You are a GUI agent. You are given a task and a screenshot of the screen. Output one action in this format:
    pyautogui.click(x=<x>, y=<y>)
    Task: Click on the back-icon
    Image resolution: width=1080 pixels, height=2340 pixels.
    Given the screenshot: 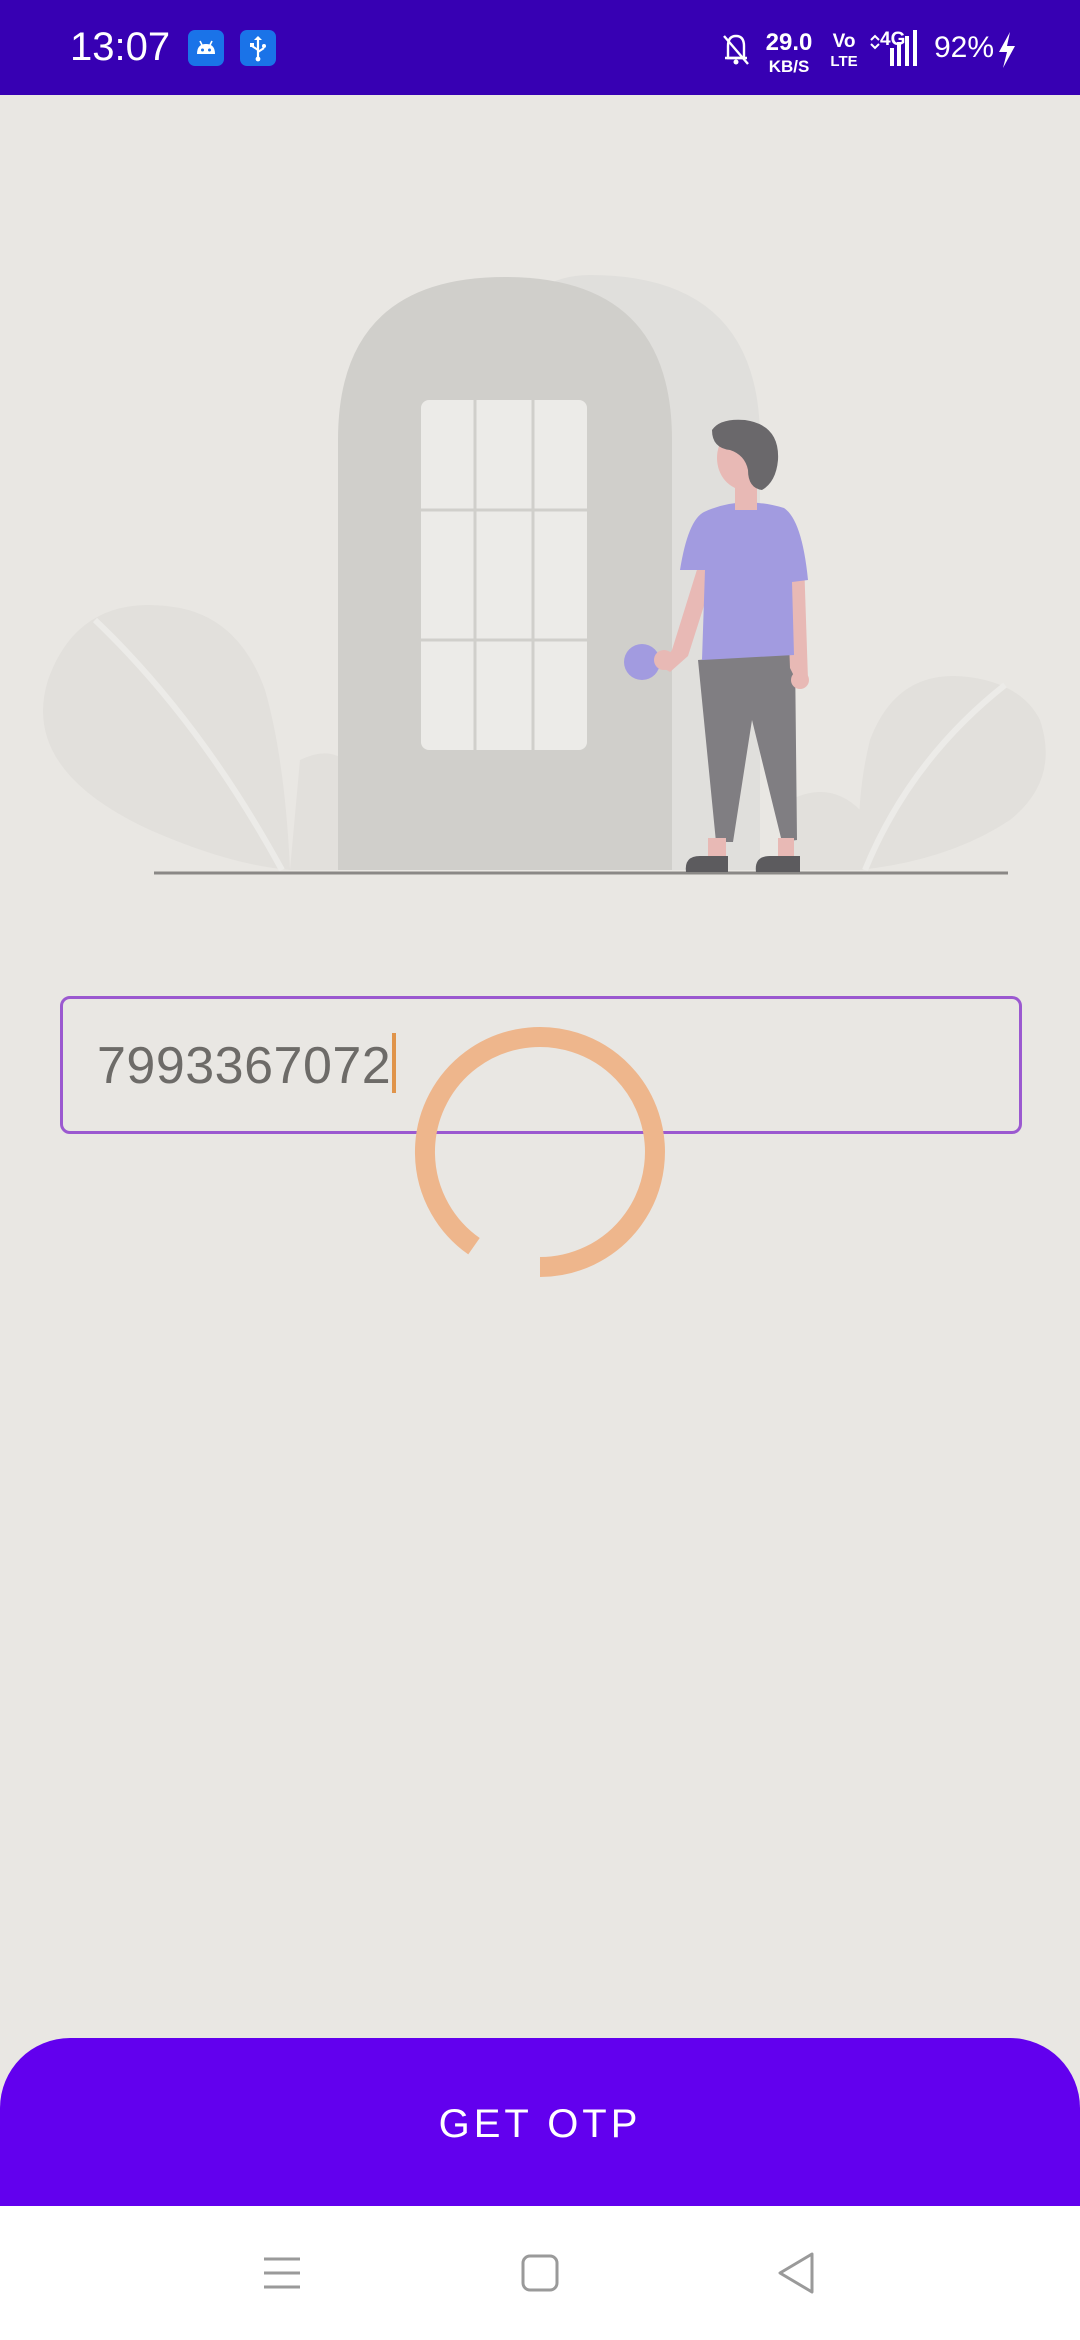 What is the action you would take?
    pyautogui.click(x=795, y=2273)
    